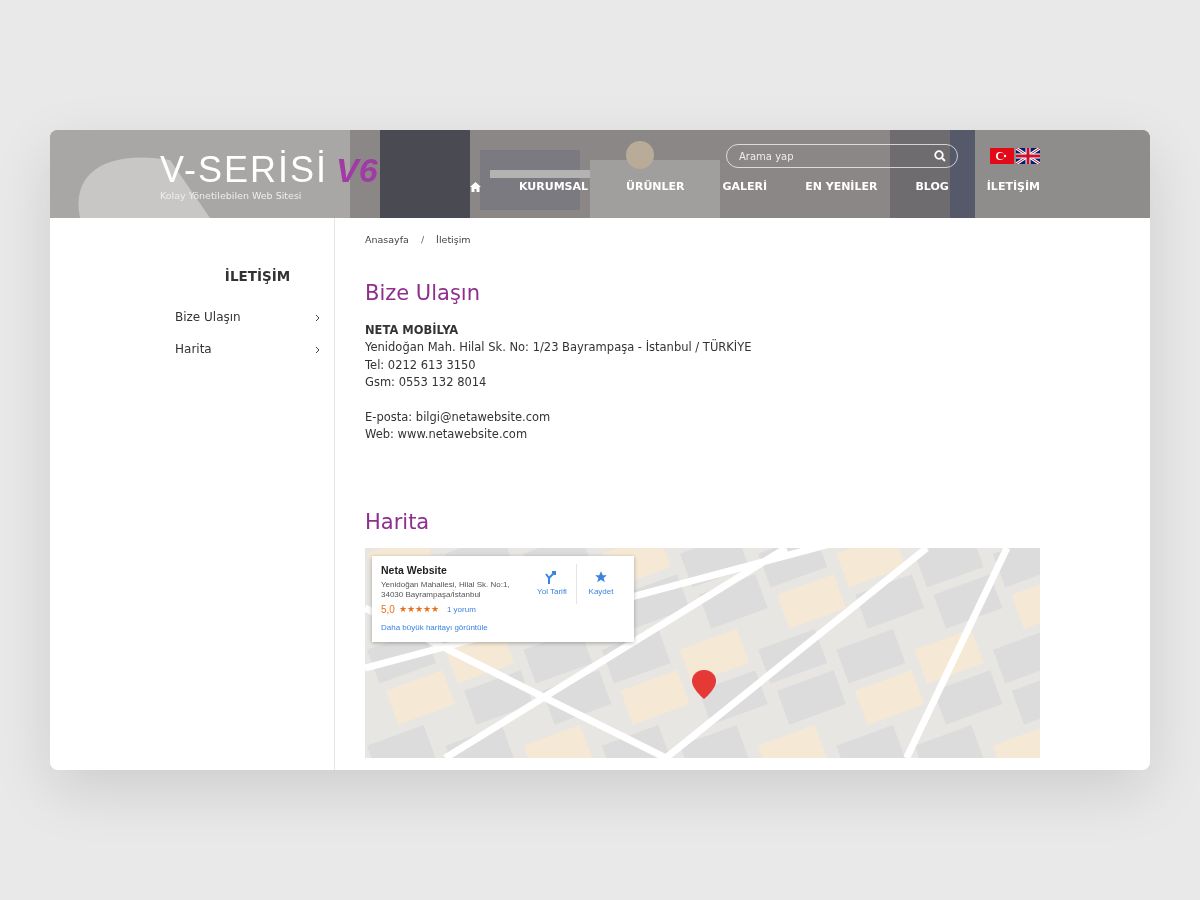  What do you see at coordinates (552, 583) in the screenshot?
I see `directions-button: Yol Tarifi` at bounding box center [552, 583].